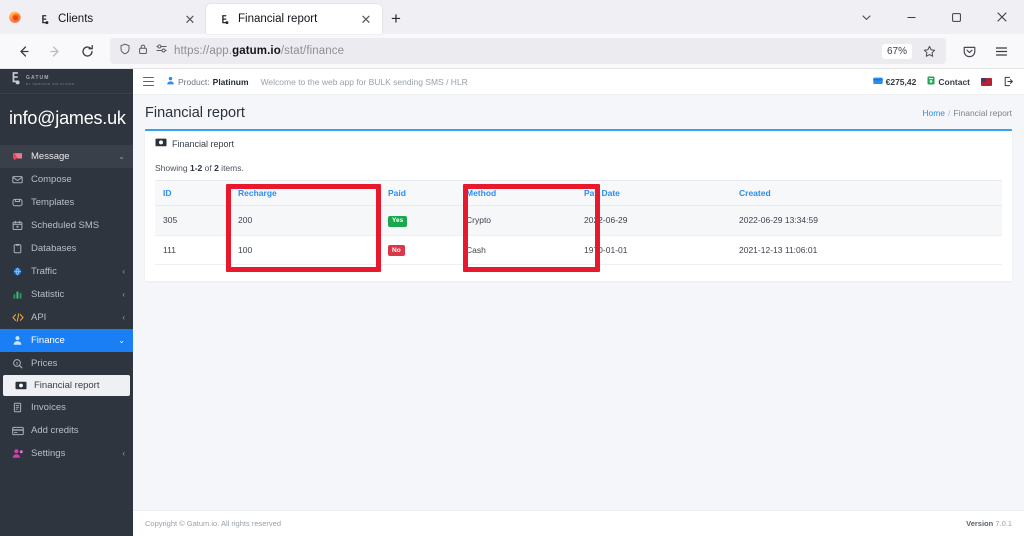 This screenshot has height=536, width=1024. I want to click on product-value: Platinum, so click(230, 81).